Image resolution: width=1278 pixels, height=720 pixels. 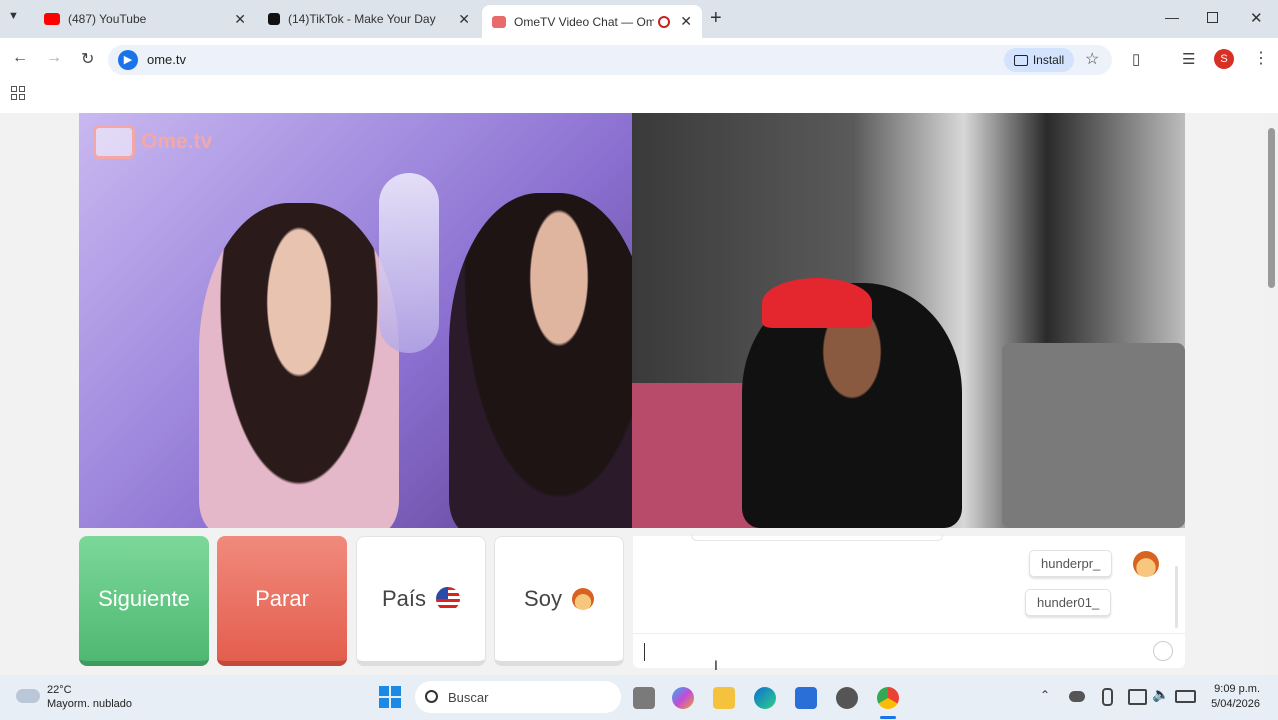 I want to click on scrollbar-thumb, so click(x=1271, y=208).